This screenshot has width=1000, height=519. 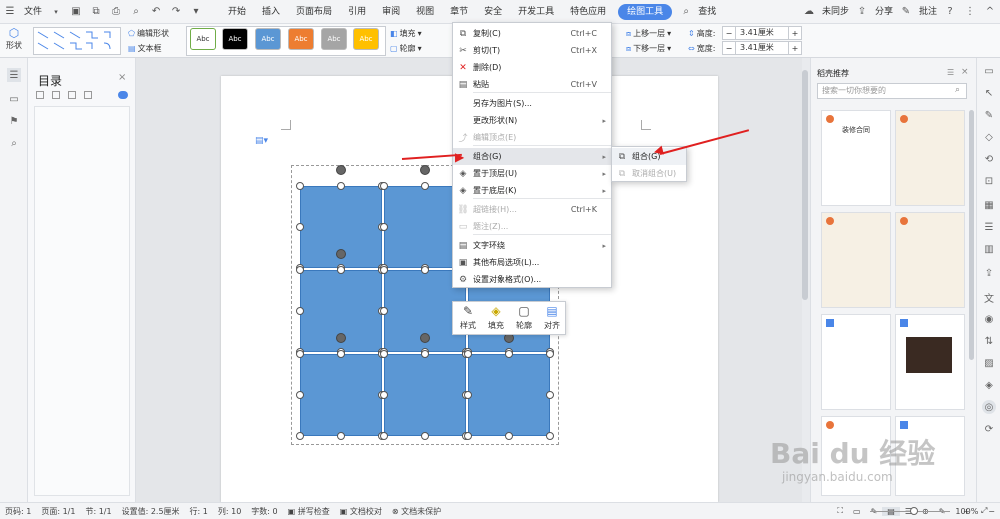 What do you see at coordinates (361, 511) in the screenshot?
I see `proofread-button: ▣ 文档校对` at bounding box center [361, 511].